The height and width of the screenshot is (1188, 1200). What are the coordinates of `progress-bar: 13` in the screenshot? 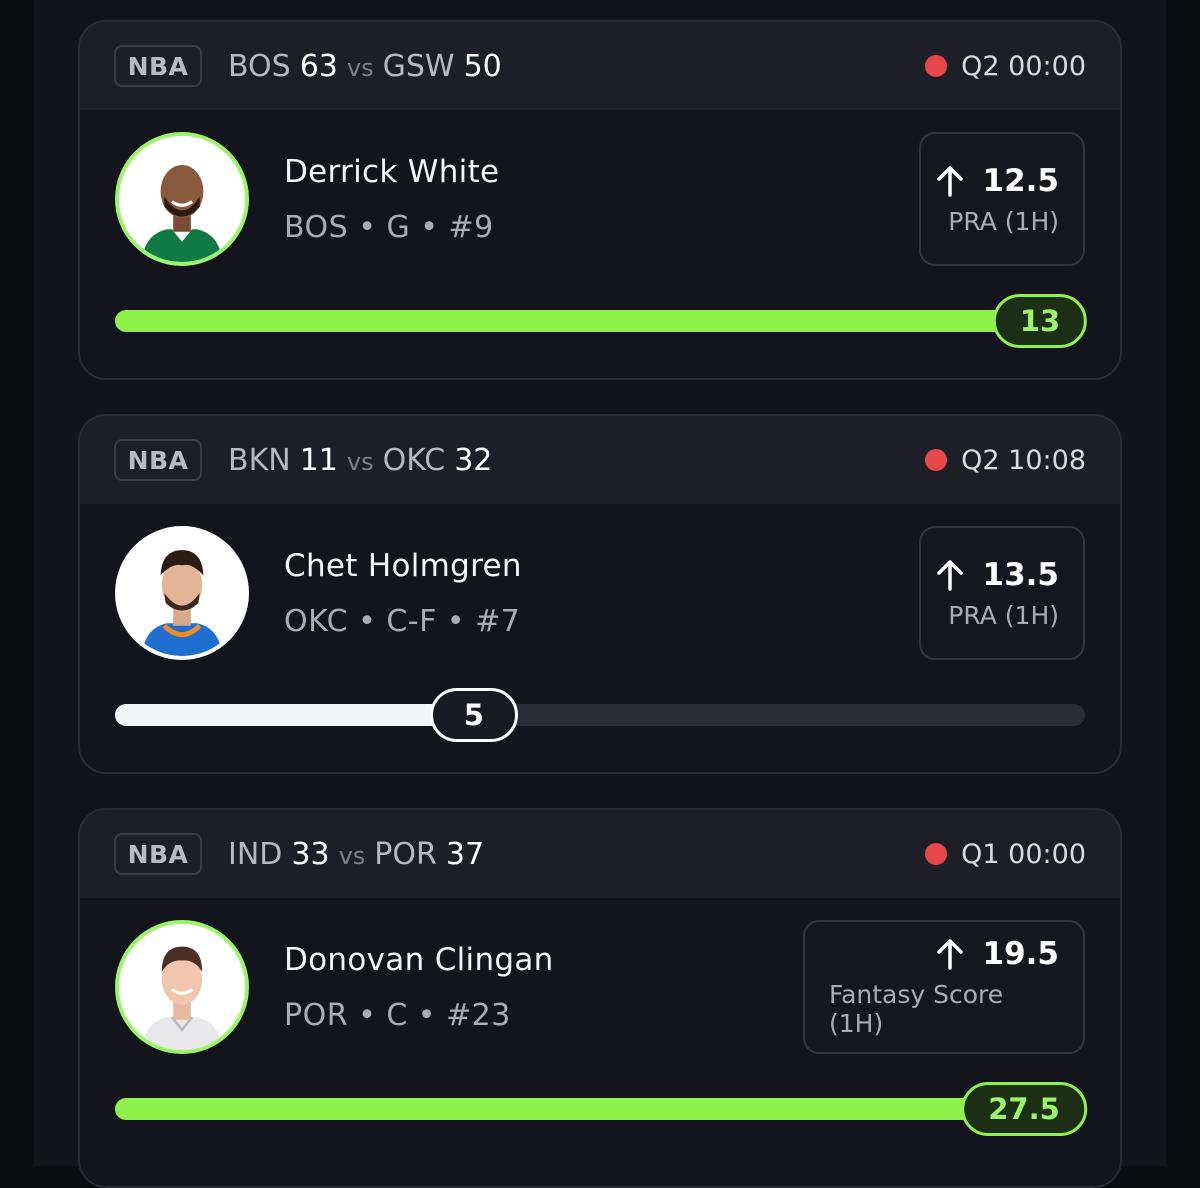 It's located at (601, 321).